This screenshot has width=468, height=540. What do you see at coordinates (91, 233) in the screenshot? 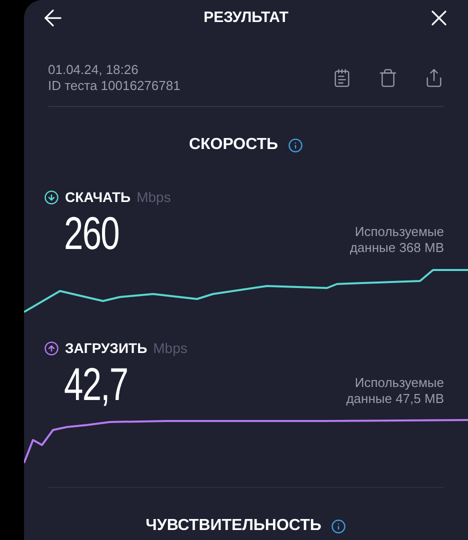
I see `speed-value: 260` at bounding box center [91, 233].